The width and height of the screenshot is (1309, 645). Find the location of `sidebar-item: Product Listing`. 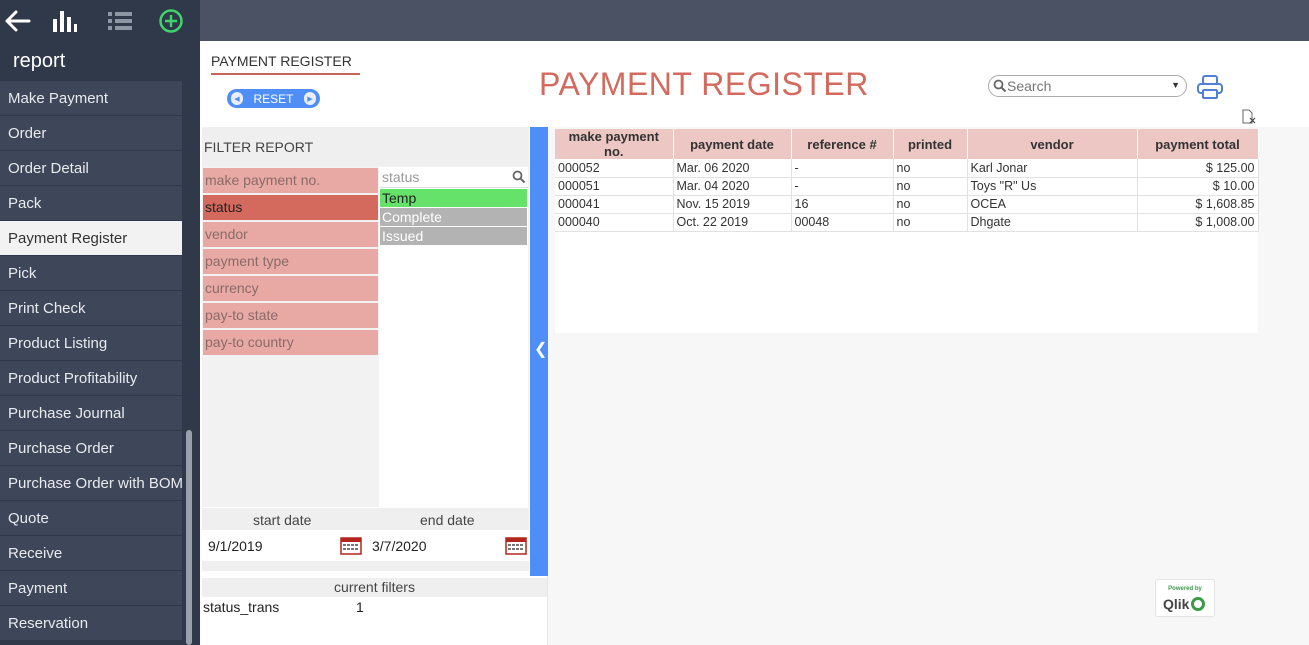

sidebar-item: Product Listing is located at coordinates (91, 343).